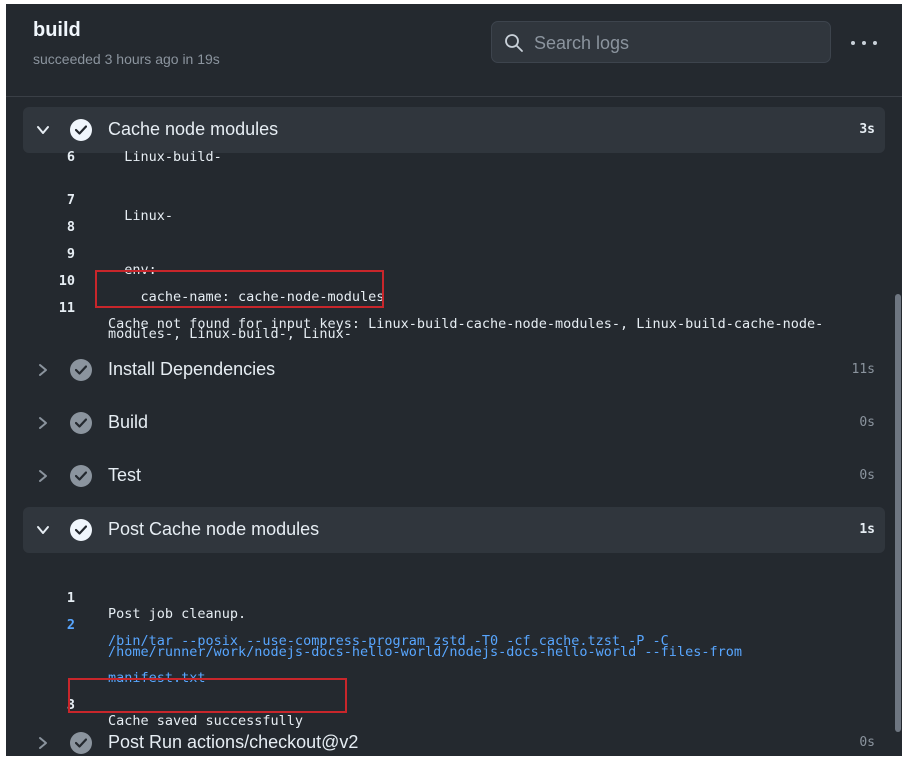 The image size is (906, 759). I want to click on step-name: Install Dependencies, so click(192, 369).